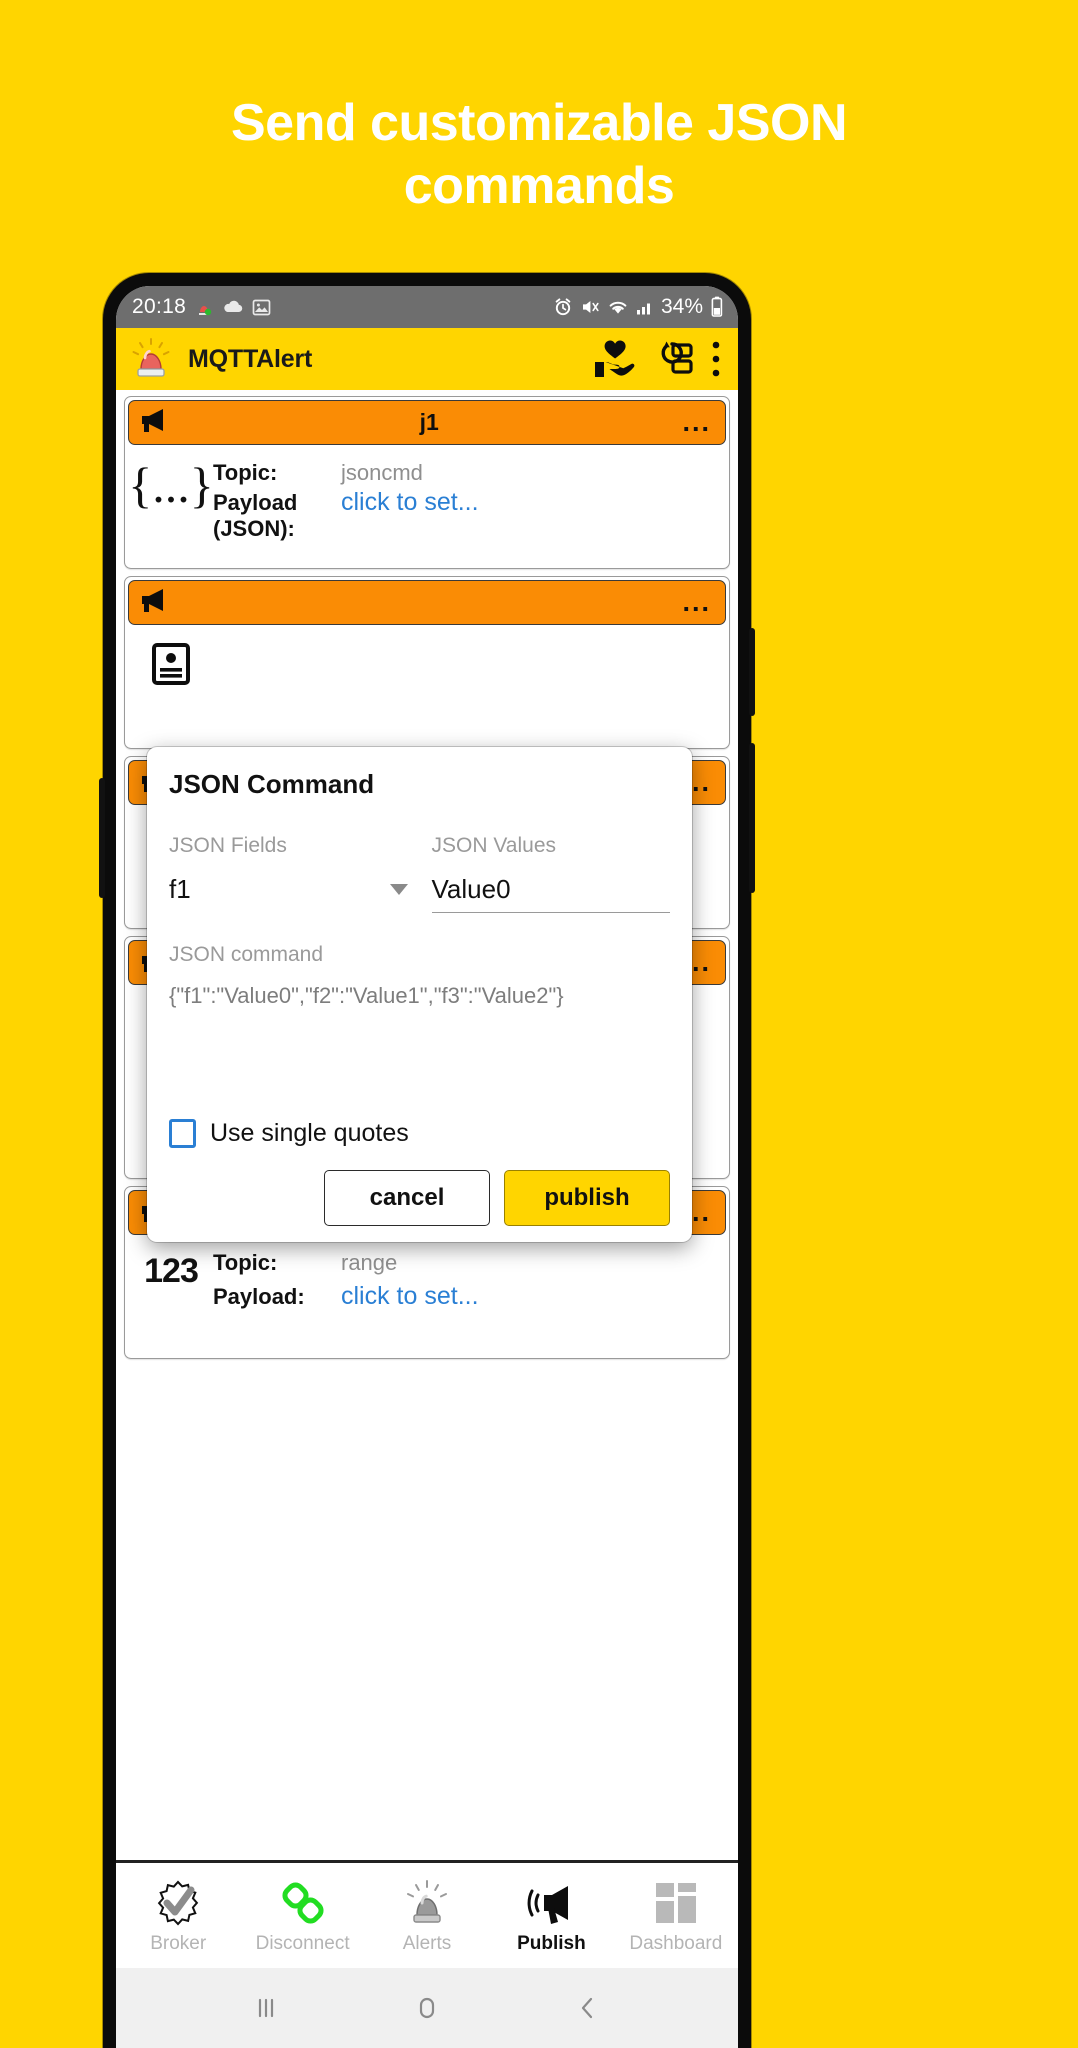  I want to click on back-icon, so click(588, 2008).